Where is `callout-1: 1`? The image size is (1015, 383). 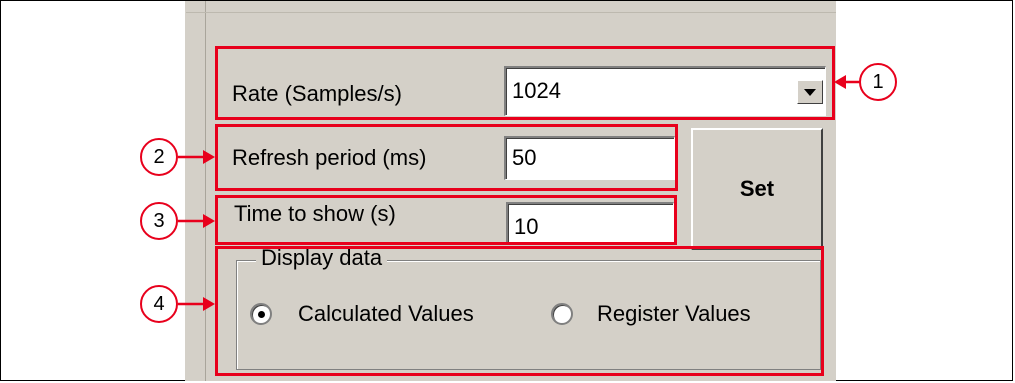 callout-1: 1 is located at coordinates (878, 82).